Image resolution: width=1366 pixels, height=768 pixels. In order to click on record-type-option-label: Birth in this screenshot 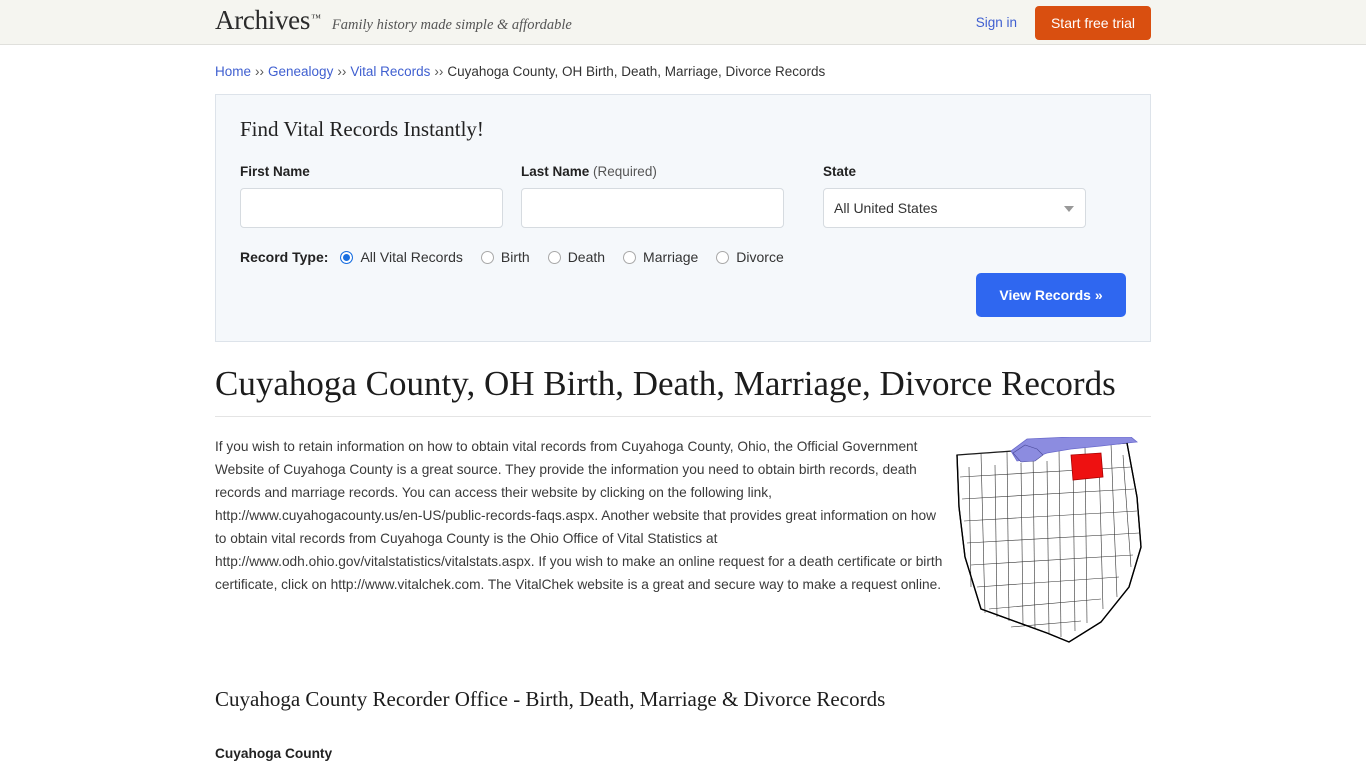, I will do `click(515, 257)`.